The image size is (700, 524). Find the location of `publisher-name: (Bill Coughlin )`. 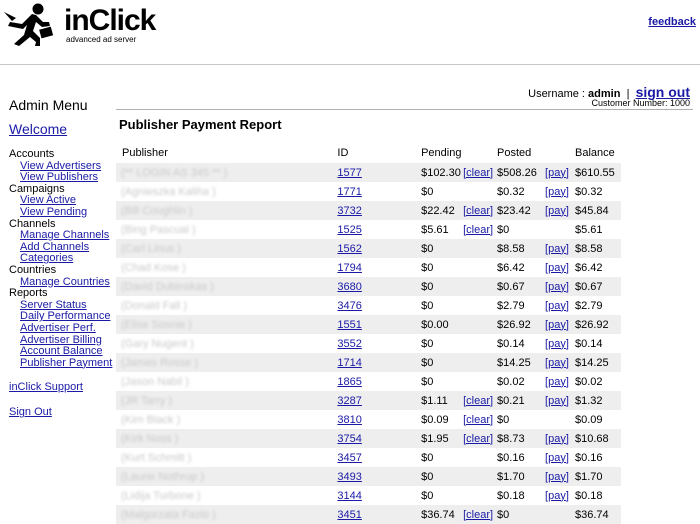

publisher-name: (Bill Coughlin ) is located at coordinates (157, 210).